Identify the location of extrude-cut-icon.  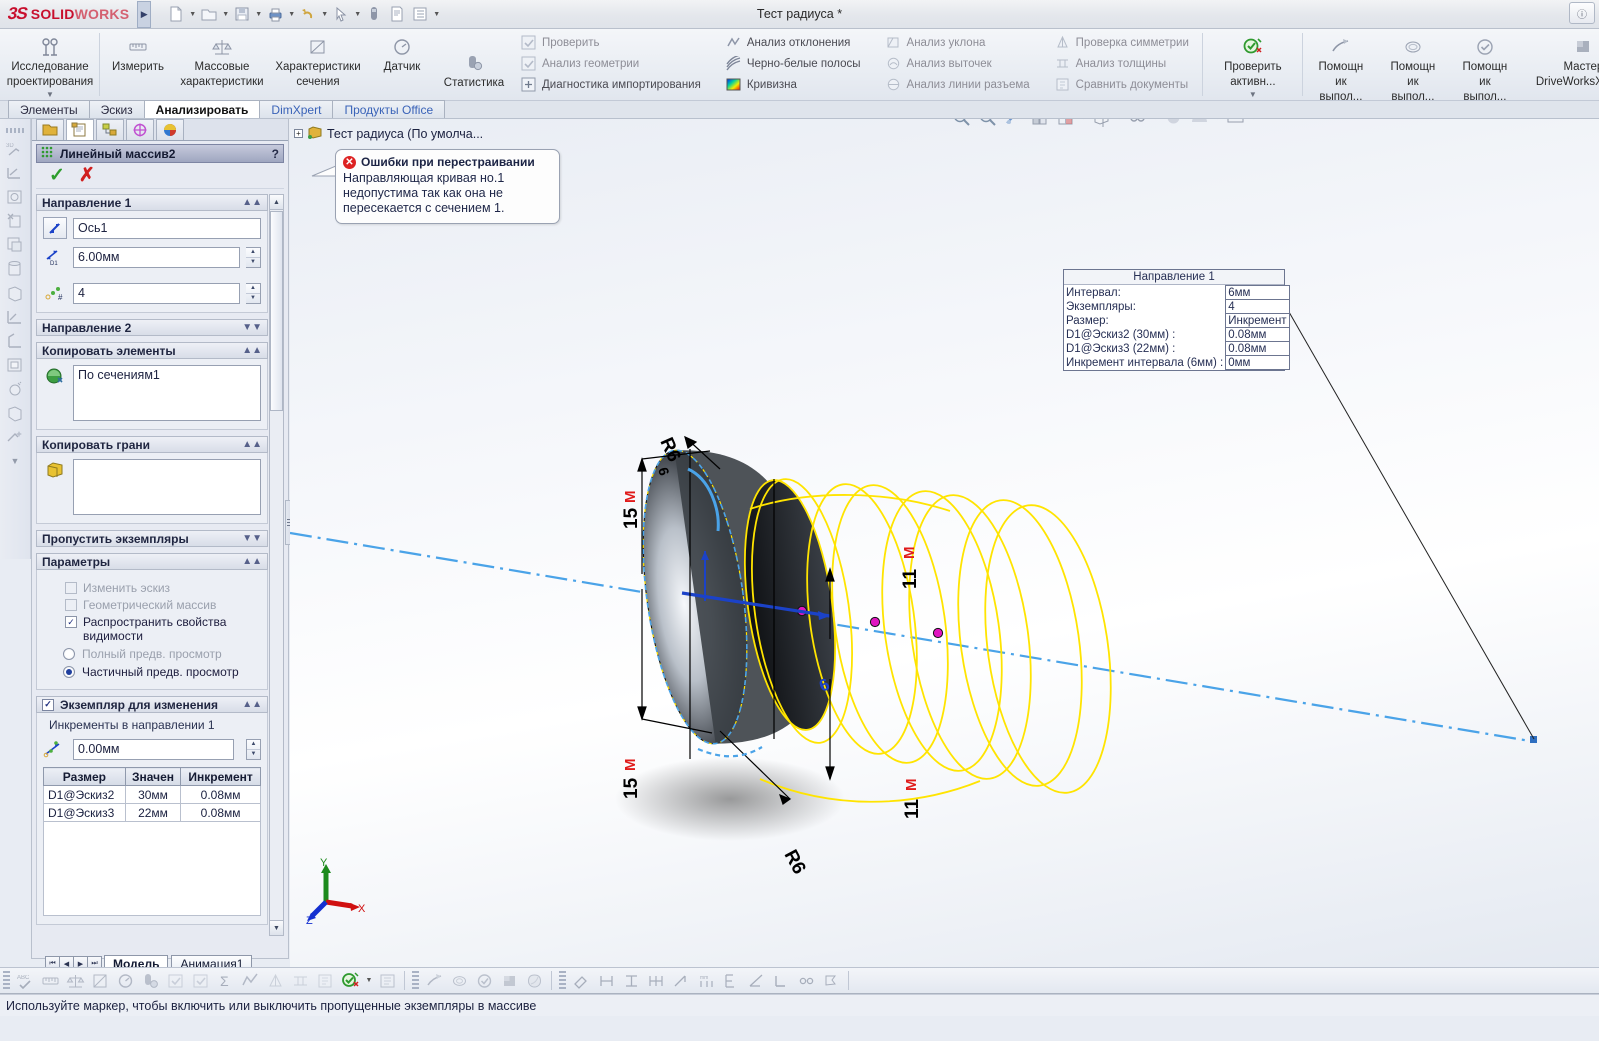
(15, 221).